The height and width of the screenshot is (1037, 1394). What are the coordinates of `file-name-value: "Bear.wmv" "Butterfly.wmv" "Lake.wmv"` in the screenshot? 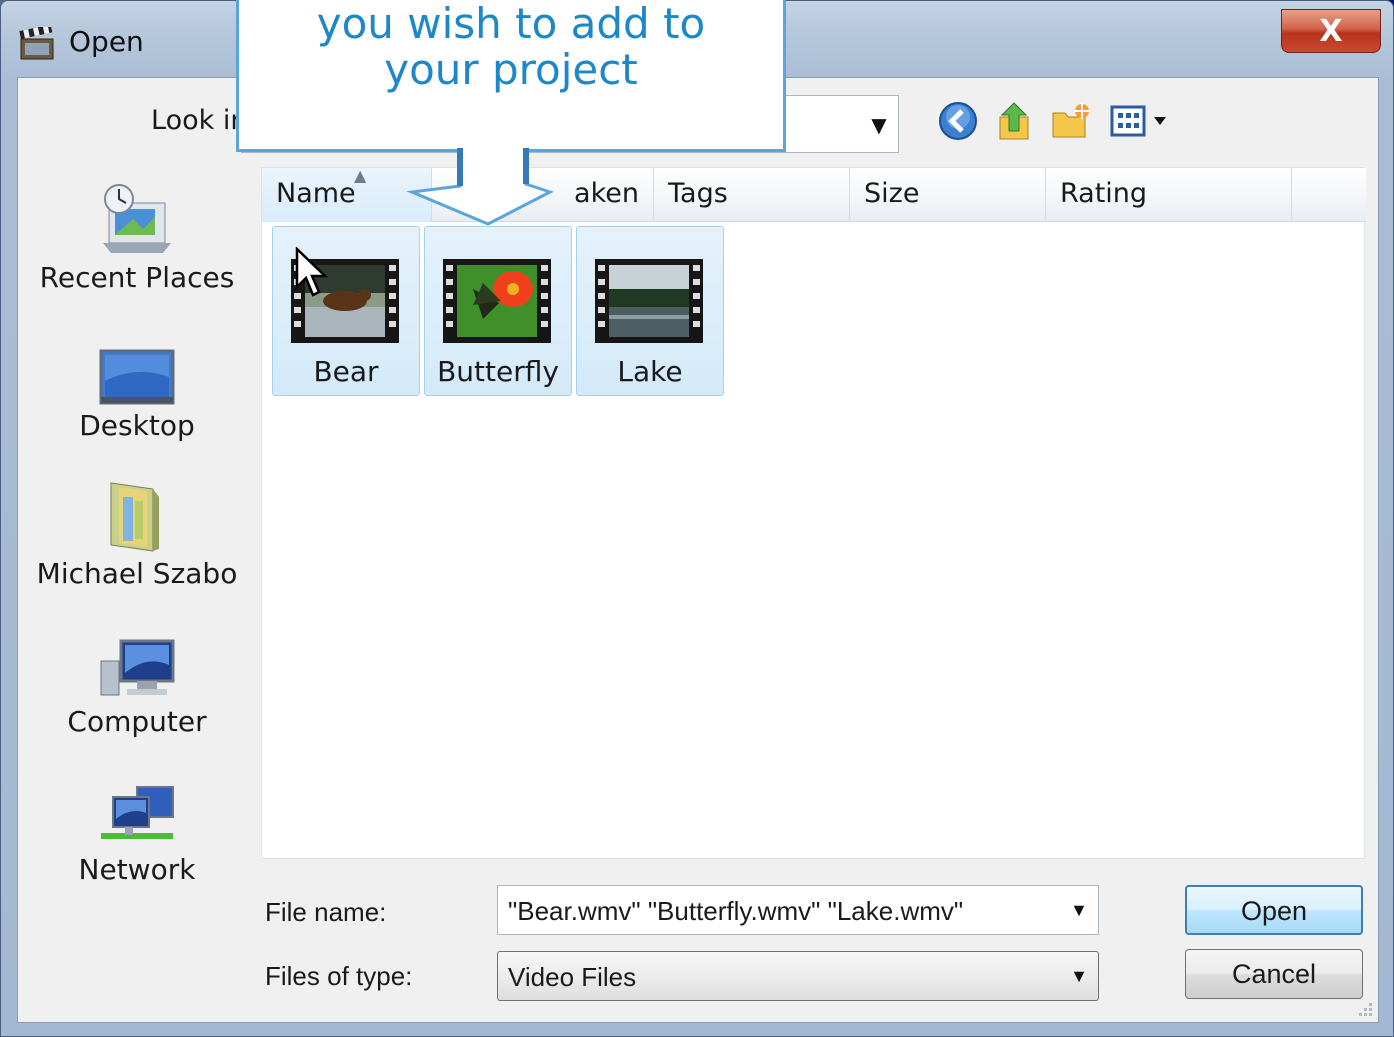 It's located at (736, 911).